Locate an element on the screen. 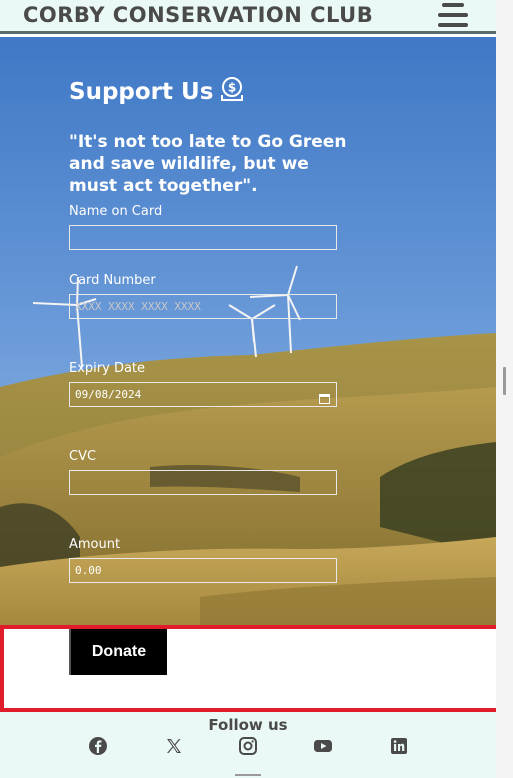 The width and height of the screenshot is (513, 778). card-number-placeholder: XXXX XXXX XXXX XXXX is located at coordinates (138, 306).